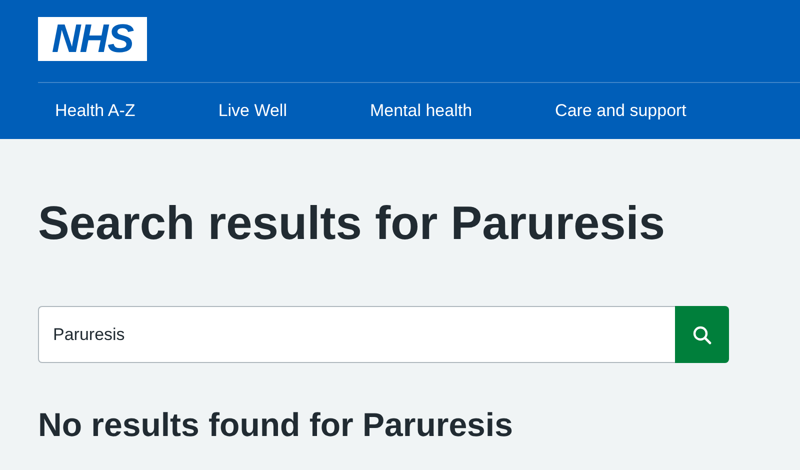  Describe the element at coordinates (276, 425) in the screenshot. I see `no-results-heading: No results found for Paruresis` at that location.